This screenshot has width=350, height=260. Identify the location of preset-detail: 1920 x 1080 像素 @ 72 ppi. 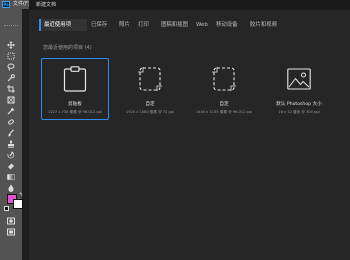
(150, 112).